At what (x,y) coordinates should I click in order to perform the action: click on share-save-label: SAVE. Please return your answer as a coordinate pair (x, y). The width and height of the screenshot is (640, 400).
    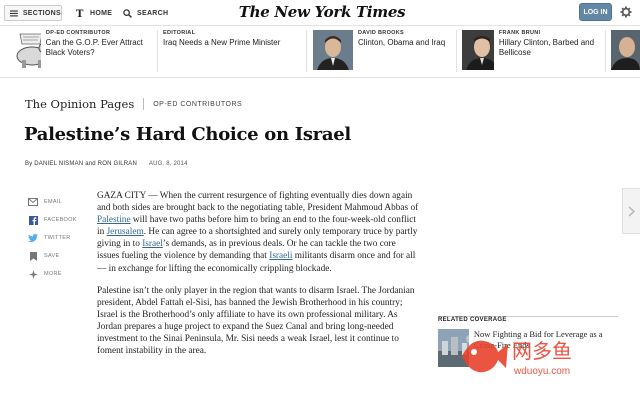
    Looking at the image, I should click on (52, 256).